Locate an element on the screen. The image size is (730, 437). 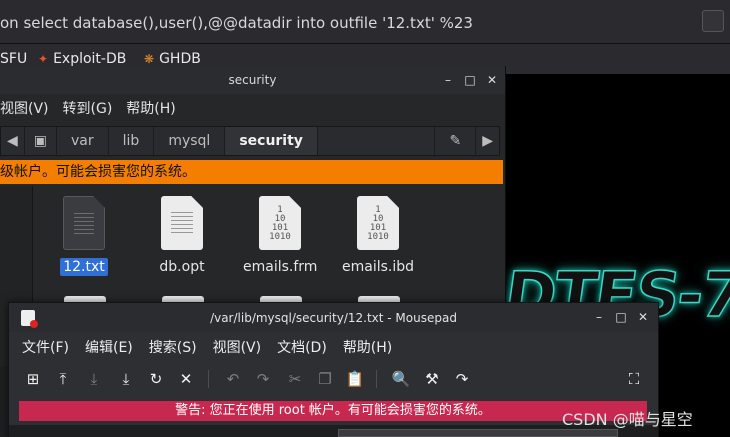
file-emails-ibd: 1 10 101 1010 emails.ibd is located at coordinates (378, 236).